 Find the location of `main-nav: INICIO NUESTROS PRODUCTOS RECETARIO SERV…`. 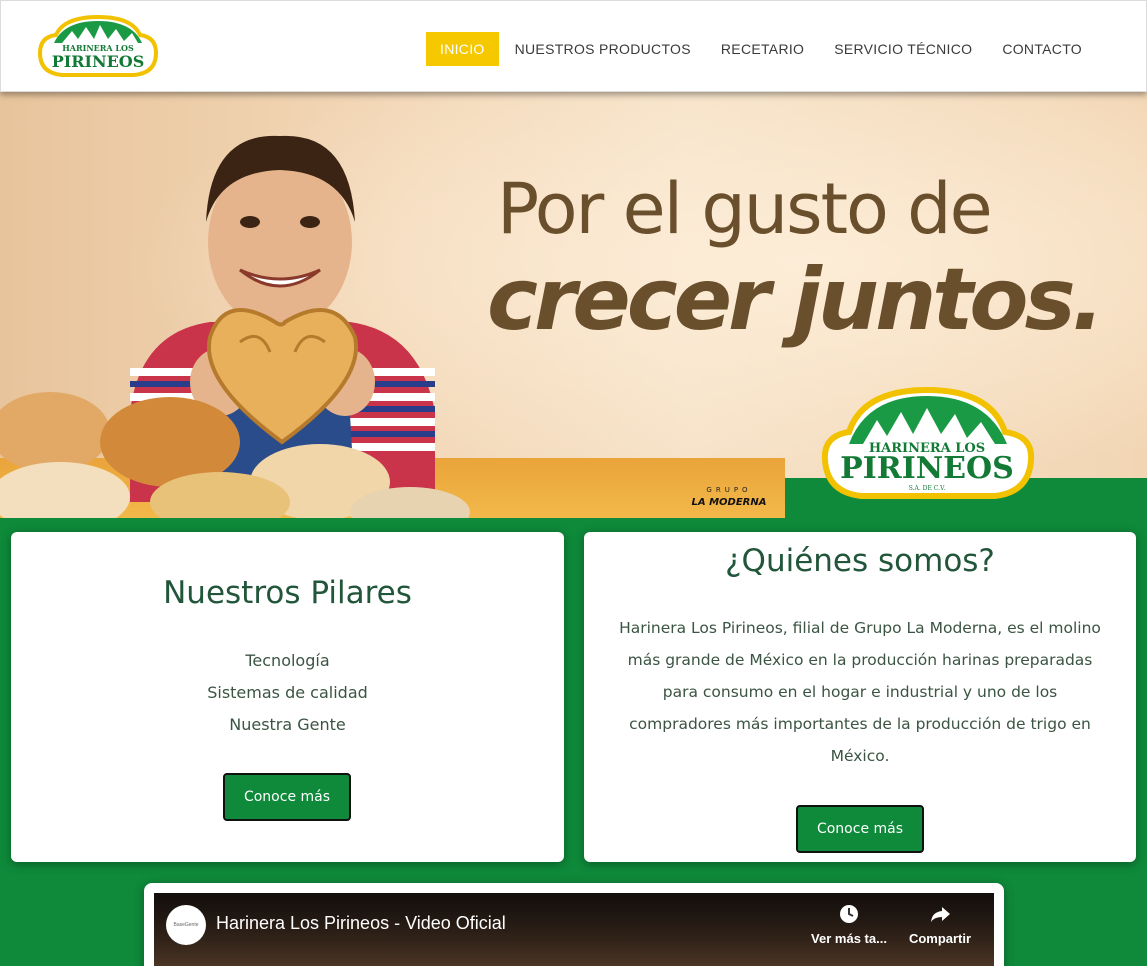

main-nav: INICIO NUESTROS PRODUCTOS RECETARIO SERV… is located at coordinates (760, 49).